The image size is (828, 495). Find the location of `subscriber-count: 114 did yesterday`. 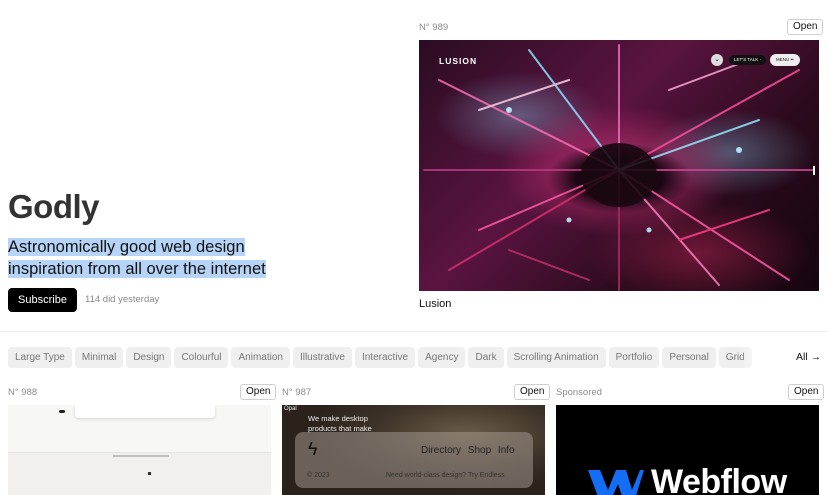

subscriber-count: 114 did yesterday is located at coordinates (122, 299).